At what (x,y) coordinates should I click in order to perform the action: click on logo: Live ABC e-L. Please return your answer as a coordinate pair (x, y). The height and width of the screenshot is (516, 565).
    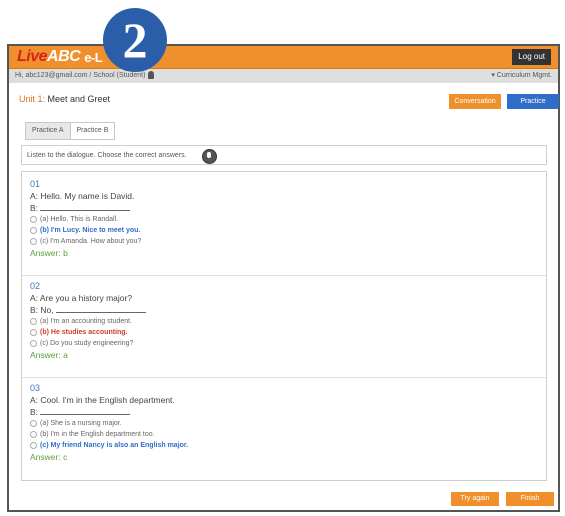
    Looking at the image, I should click on (60, 57).